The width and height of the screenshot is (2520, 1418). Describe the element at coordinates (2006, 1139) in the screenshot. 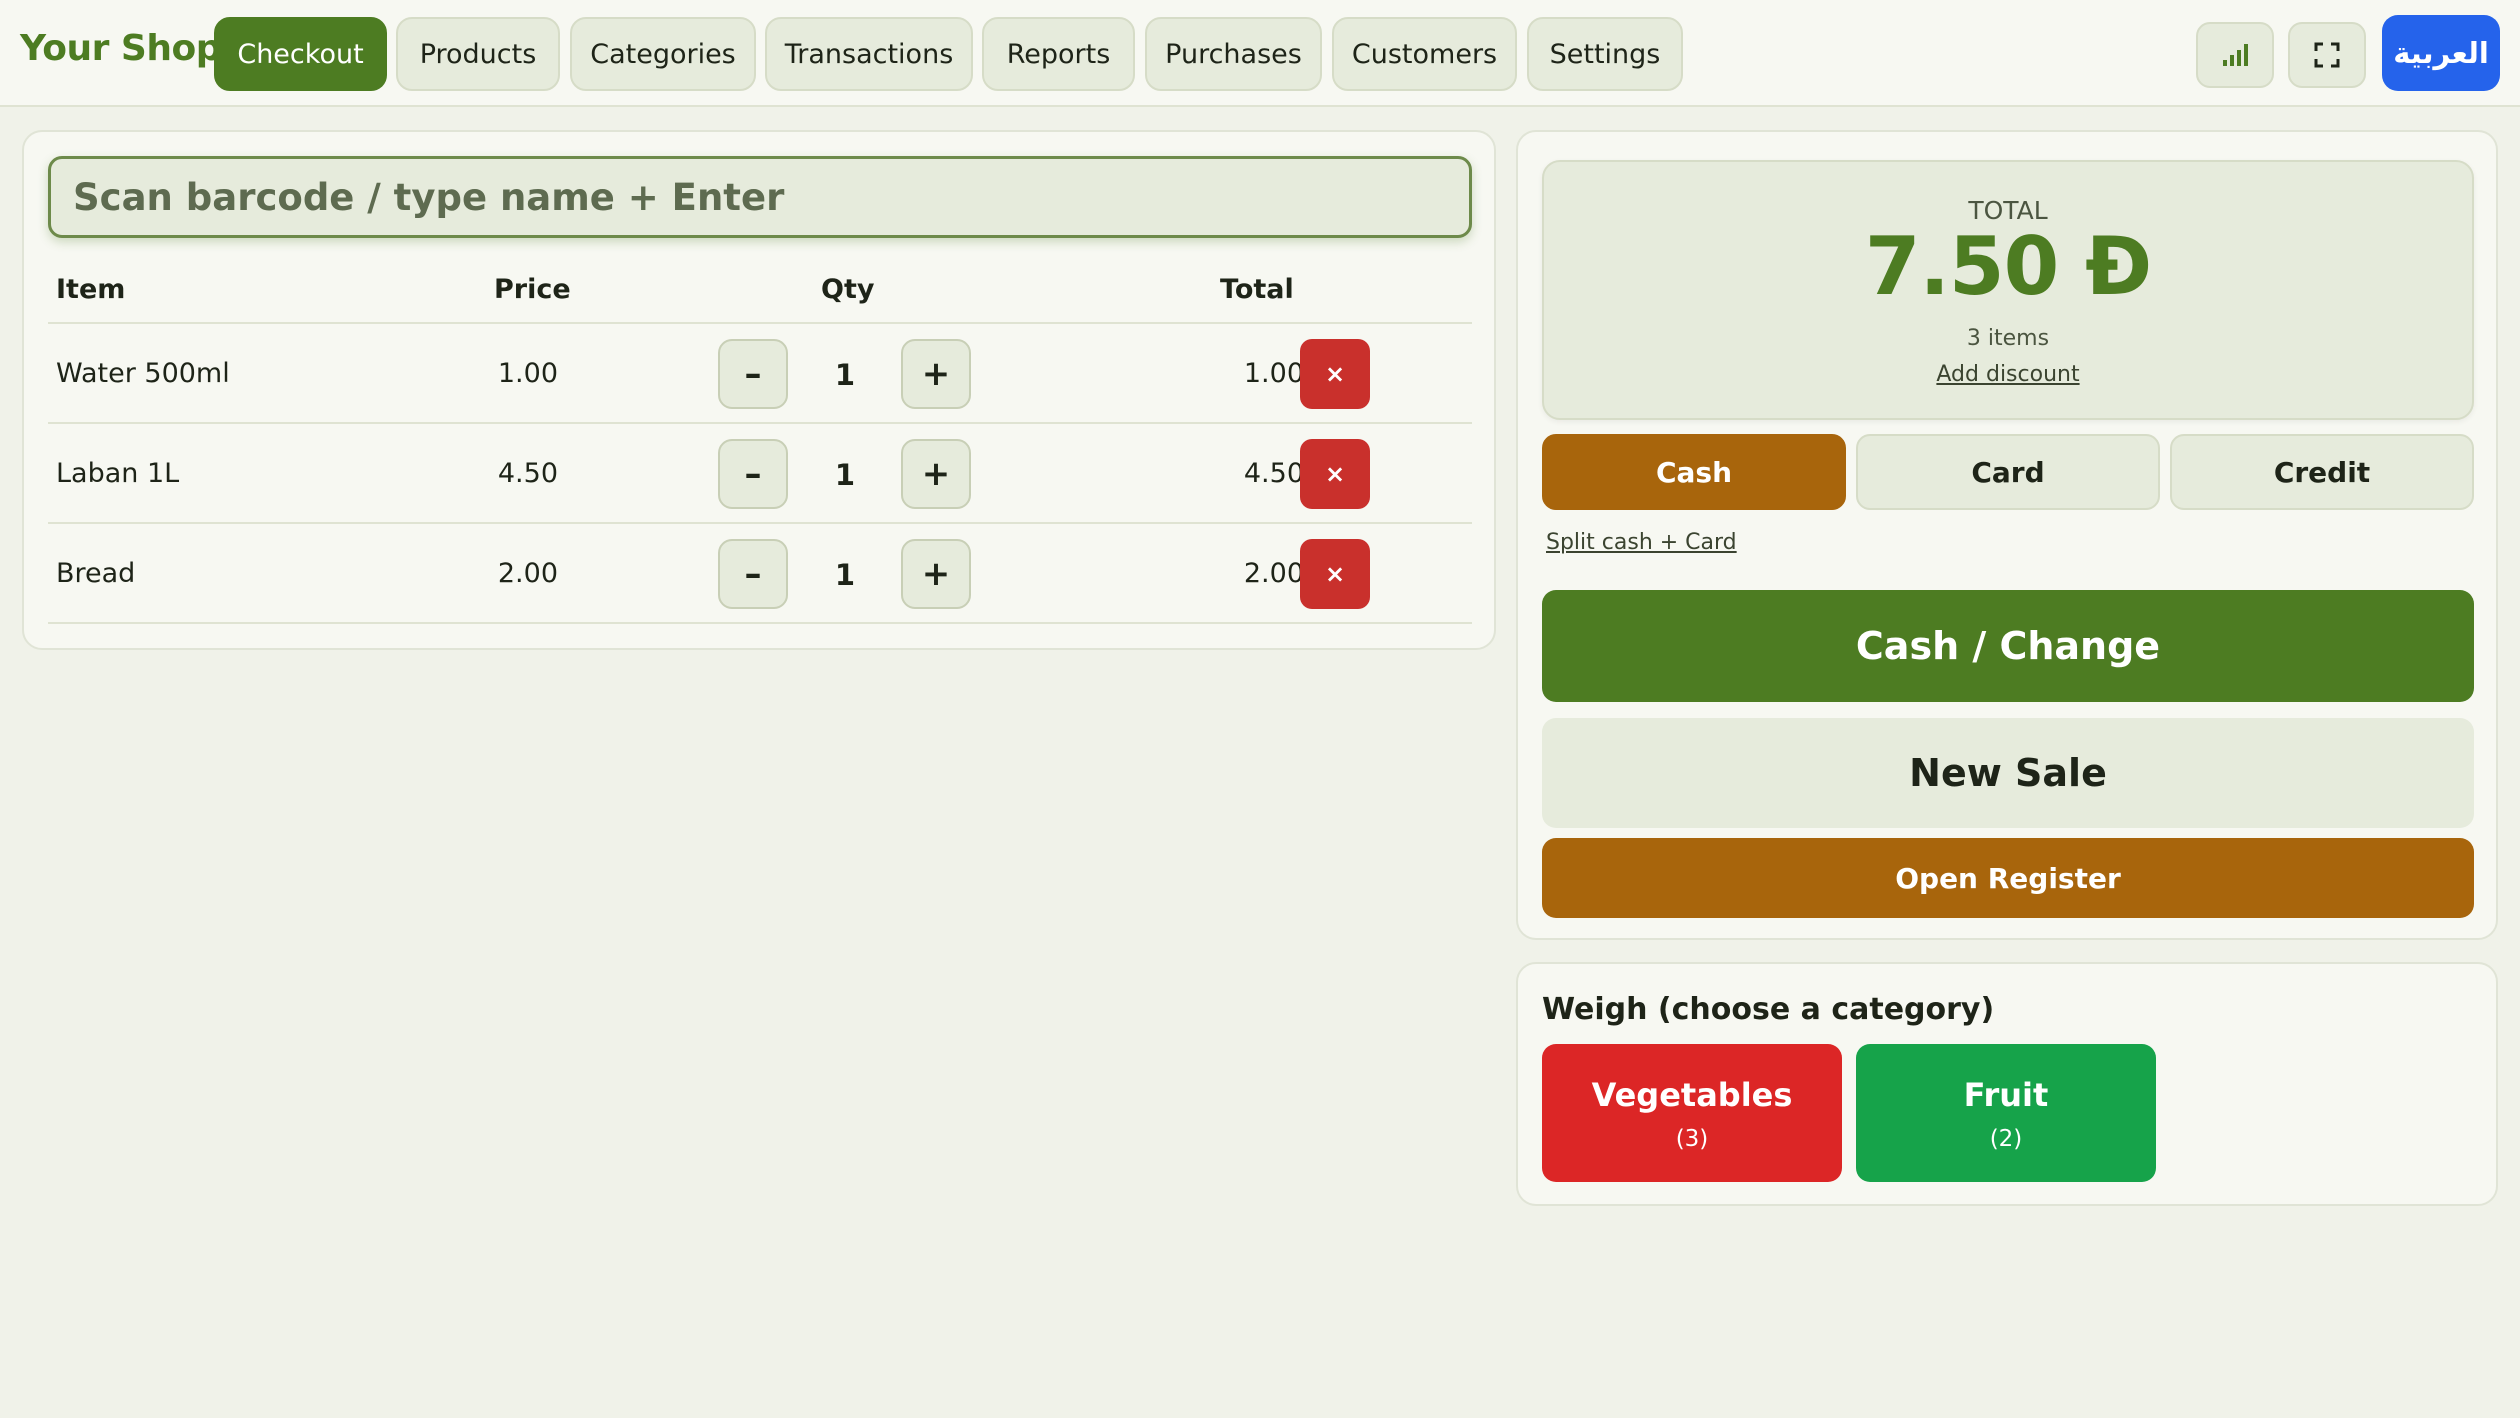

I see `category-count: (2)` at that location.